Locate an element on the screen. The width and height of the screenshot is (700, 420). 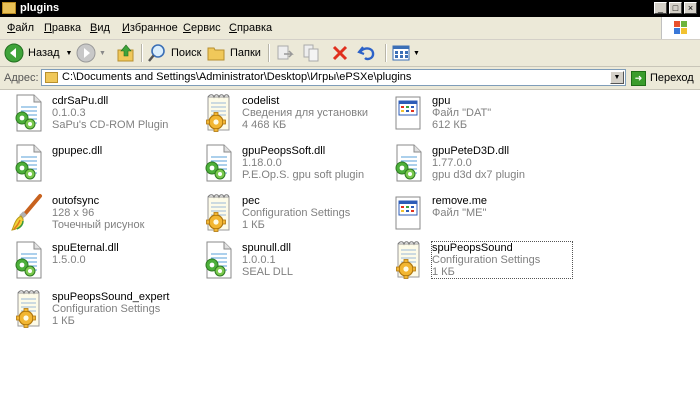
menu-help: Справка is located at coordinates (250, 28).